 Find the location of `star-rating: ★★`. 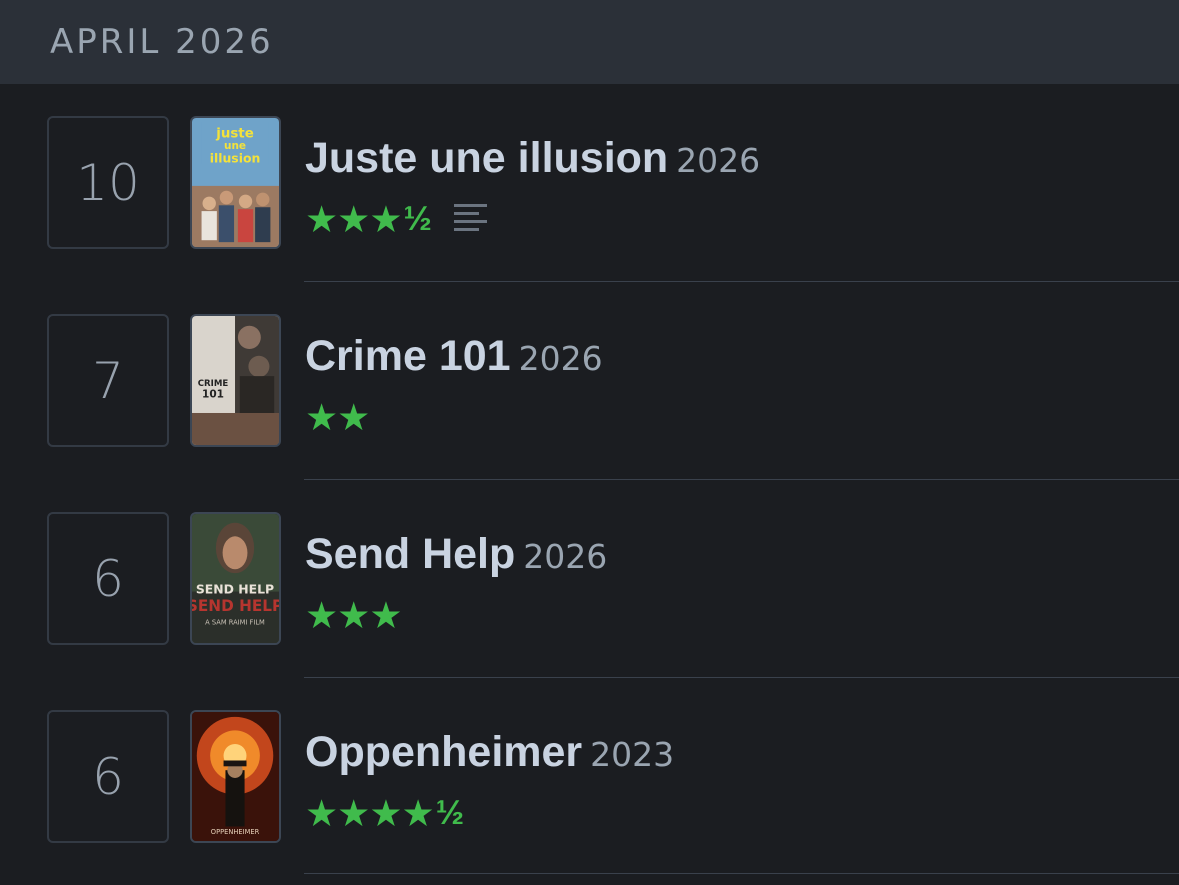

star-rating: ★★ is located at coordinates (337, 417).